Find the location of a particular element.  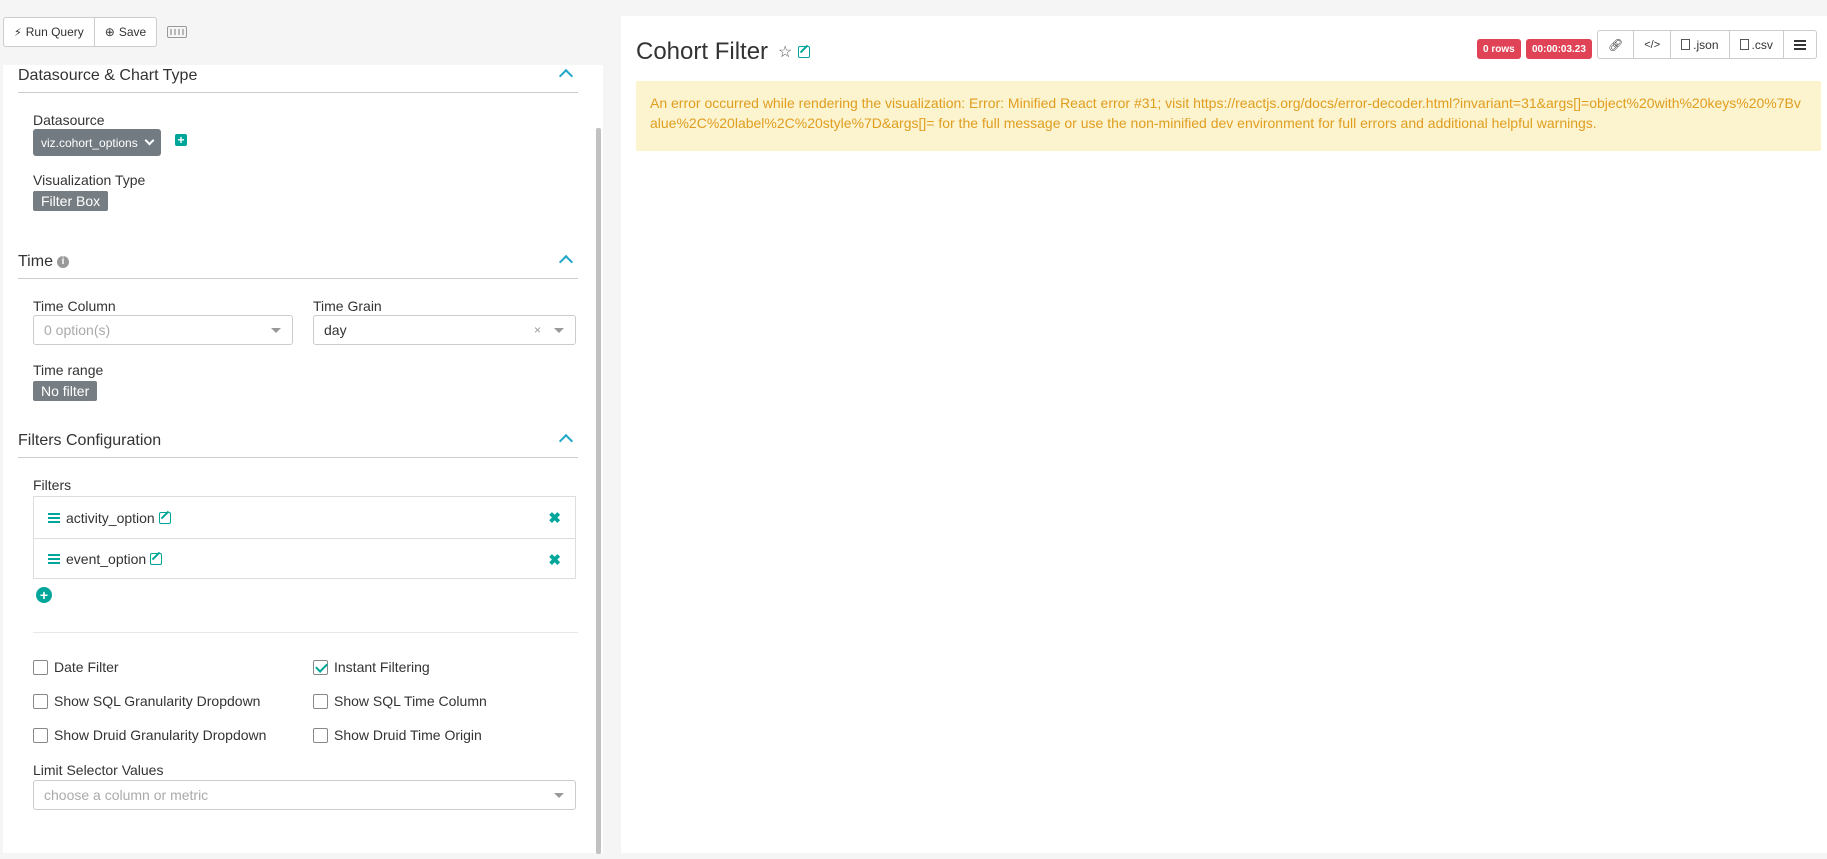

time-column-placeholder: 0 option(s) is located at coordinates (77, 330).